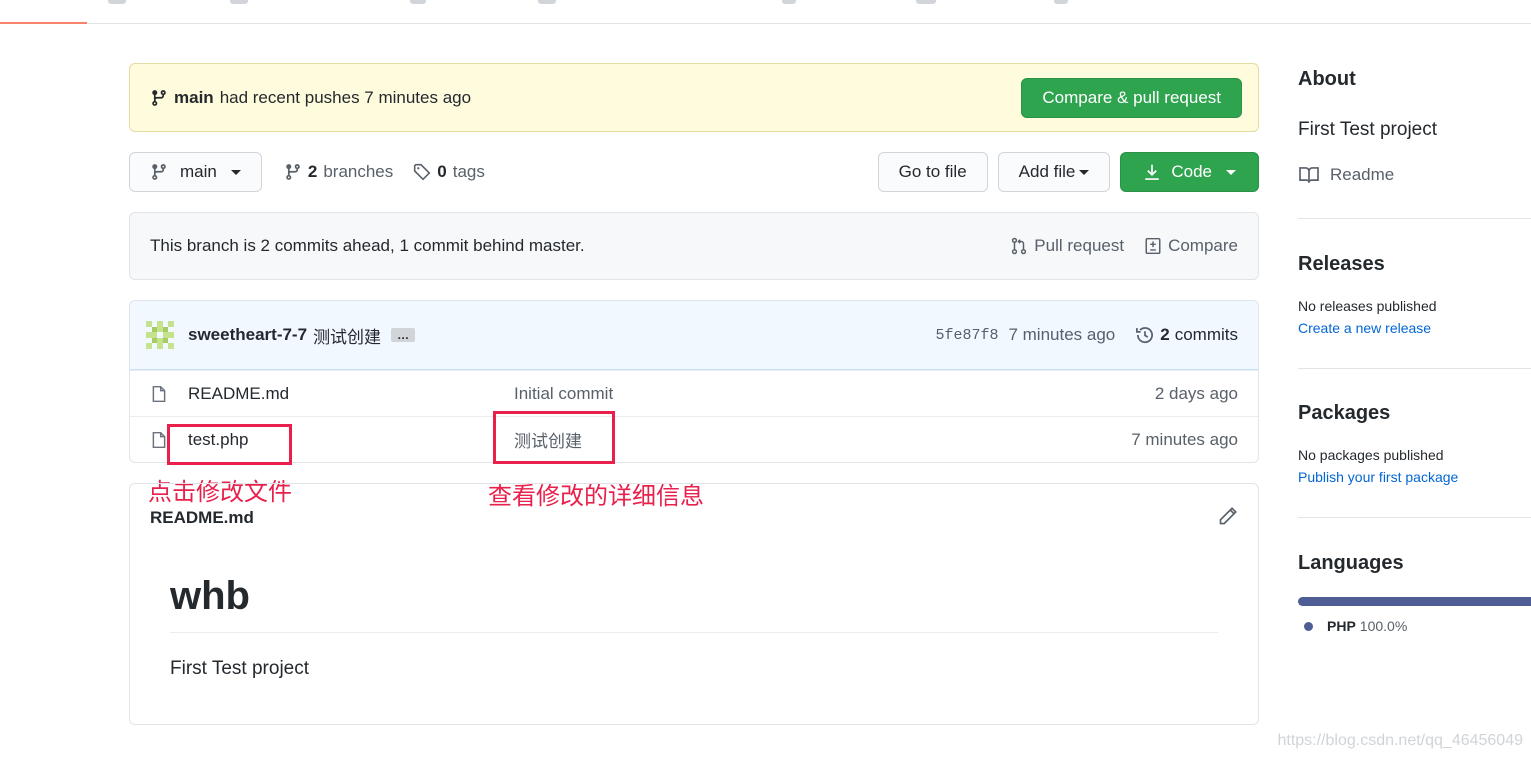 The height and width of the screenshot is (758, 1531). I want to click on branches-count: 2, so click(312, 171).